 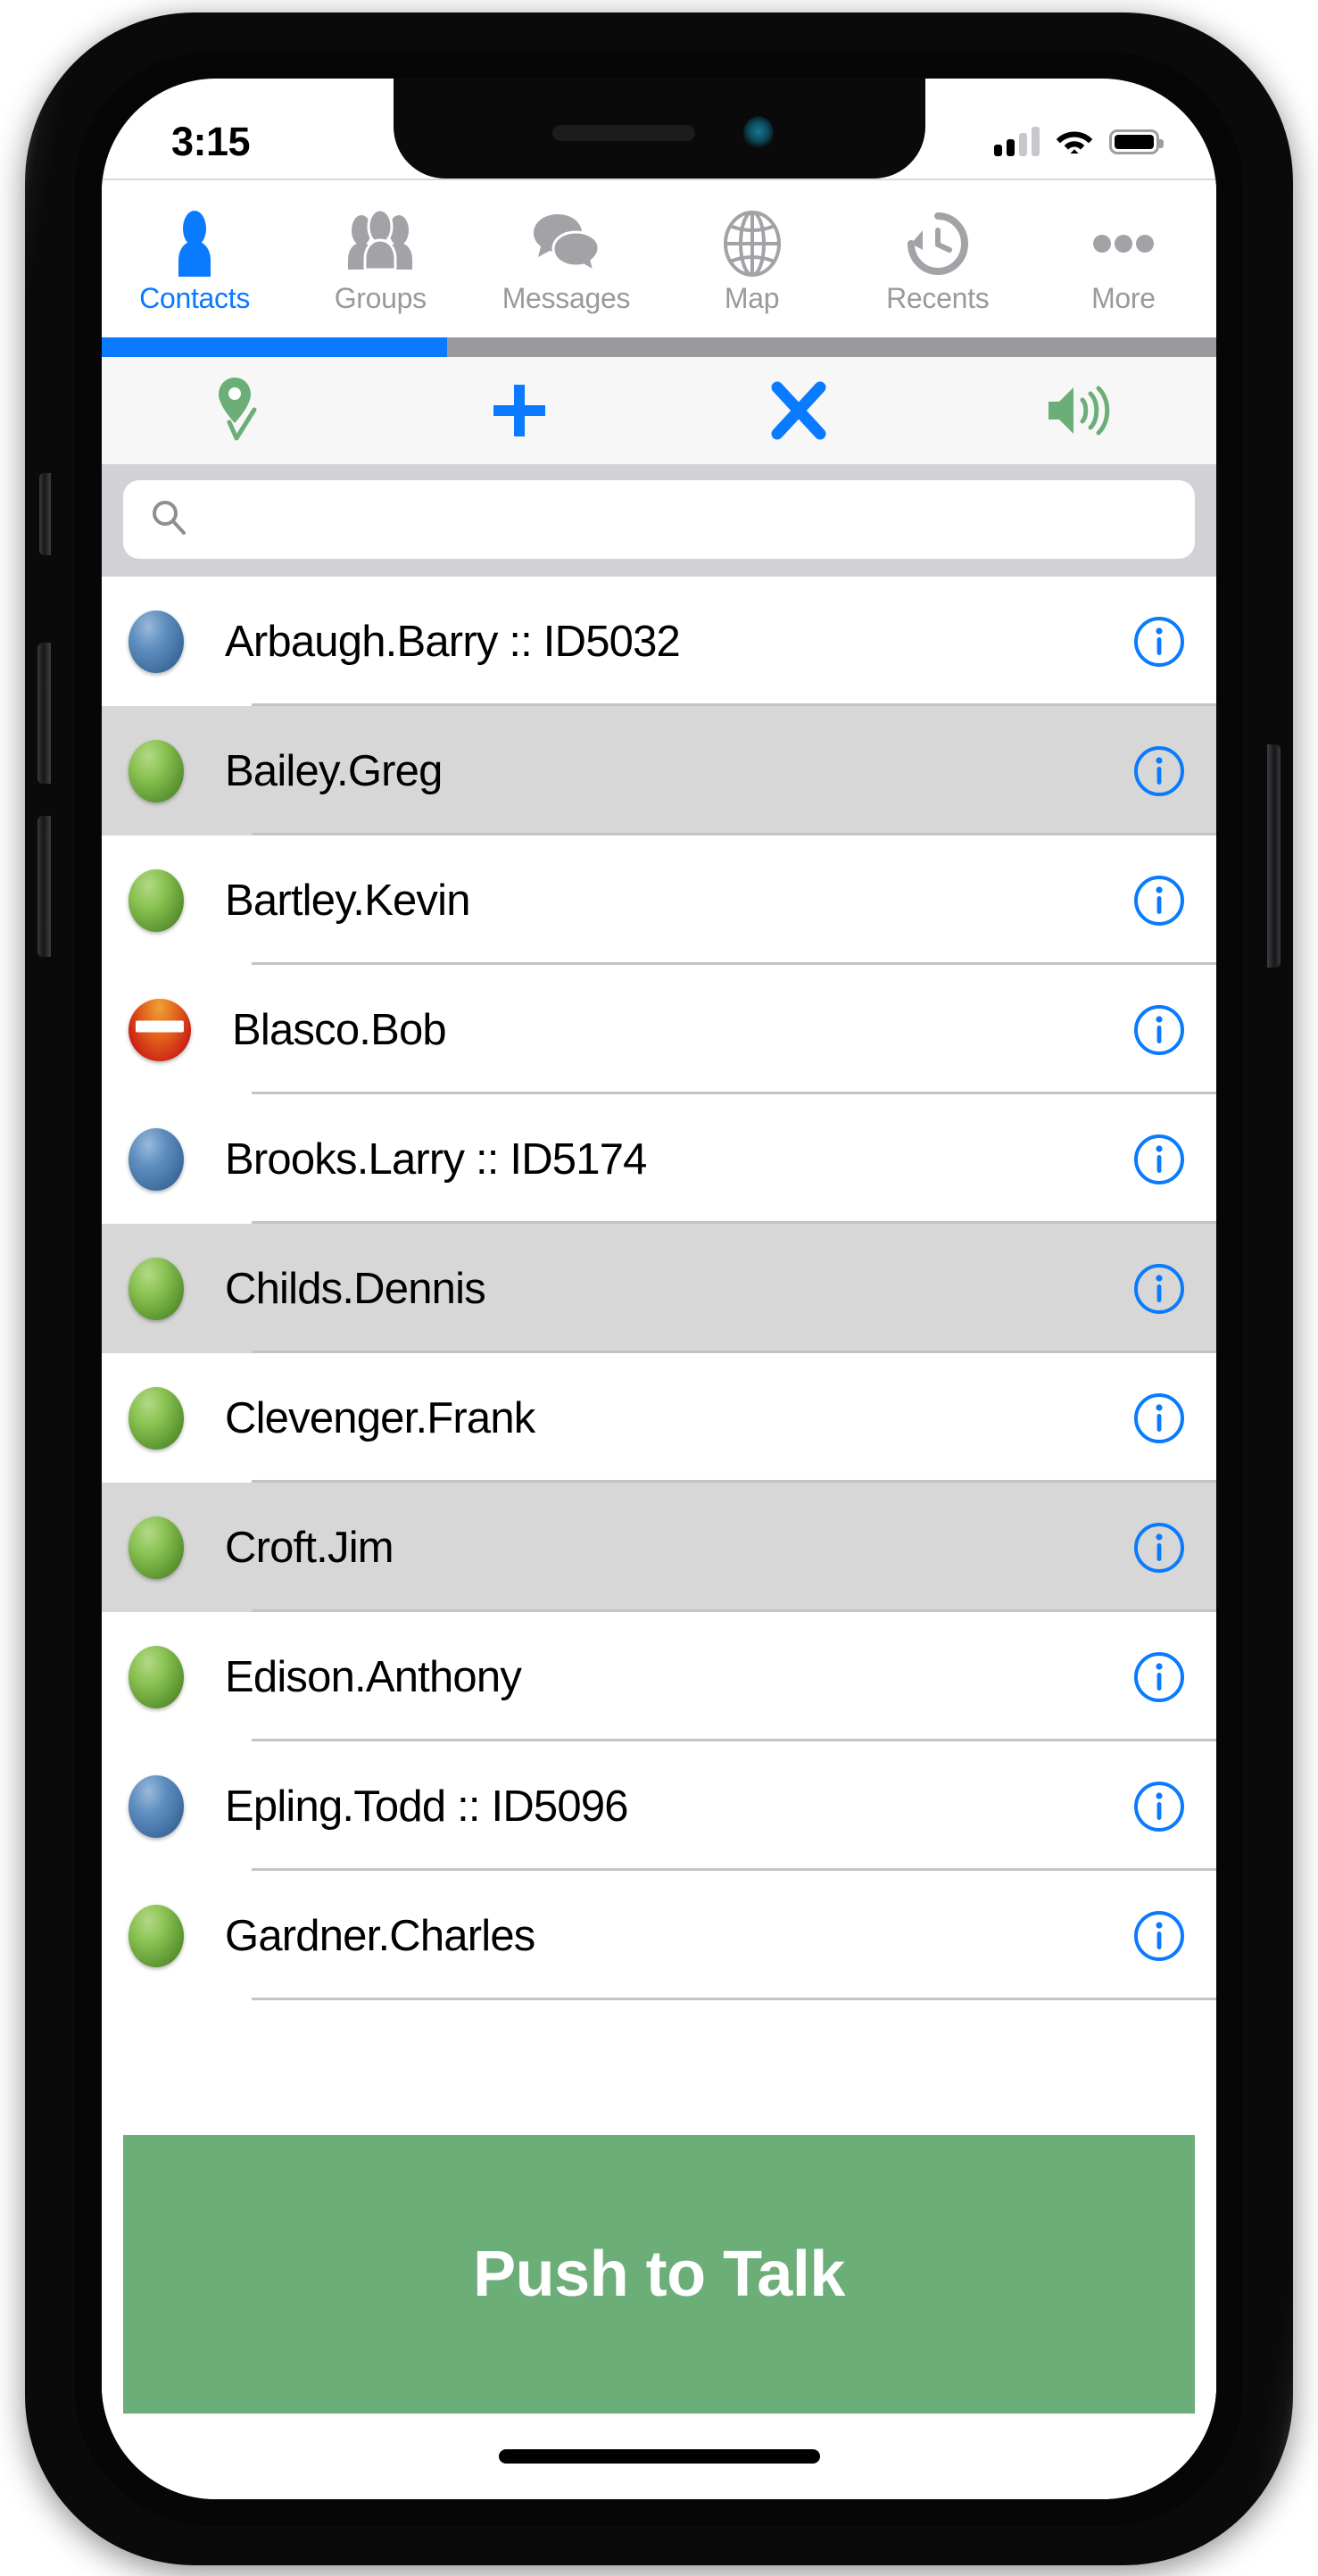 I want to click on chat-bubbles-icon, so click(x=566, y=243).